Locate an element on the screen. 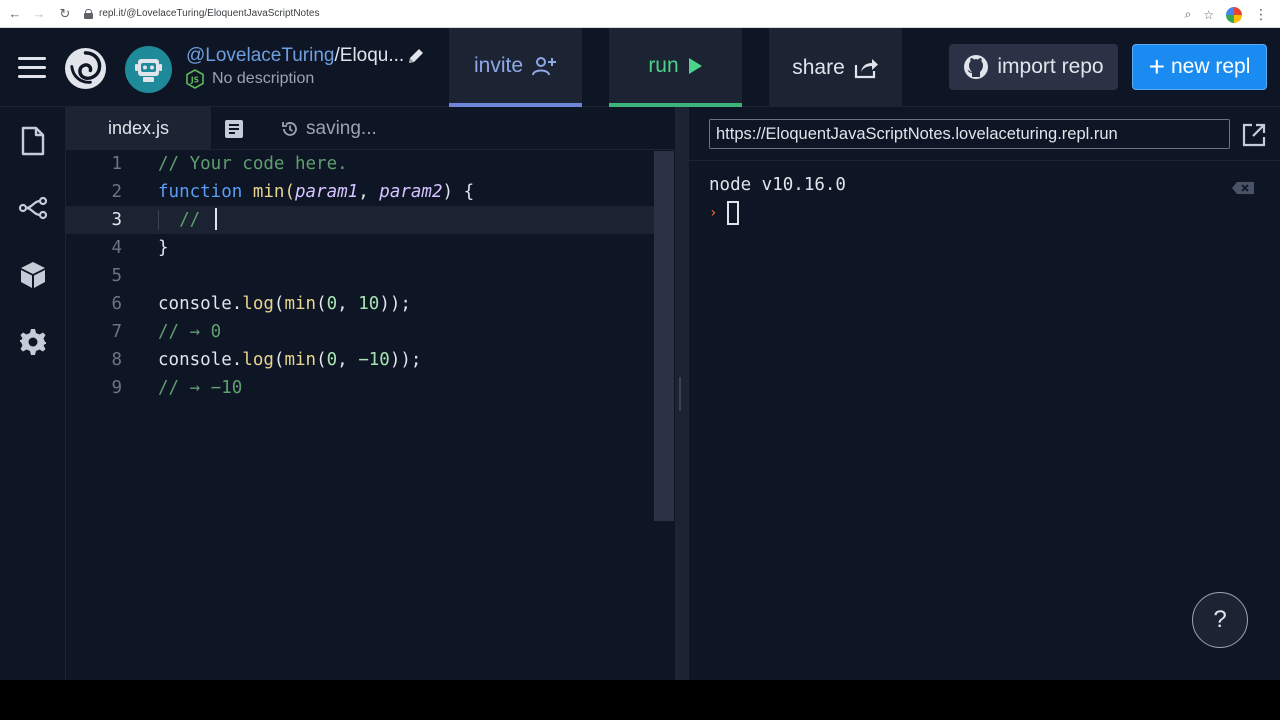 Image resolution: width=1280 pixels, height=720 pixels. sidebar is located at coordinates (33, 393).